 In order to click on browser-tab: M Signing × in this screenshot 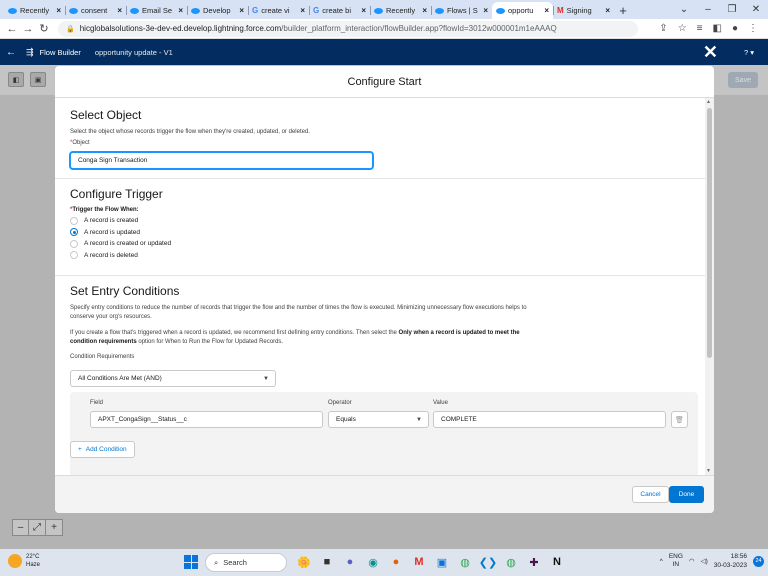, I will do `click(583, 10)`.